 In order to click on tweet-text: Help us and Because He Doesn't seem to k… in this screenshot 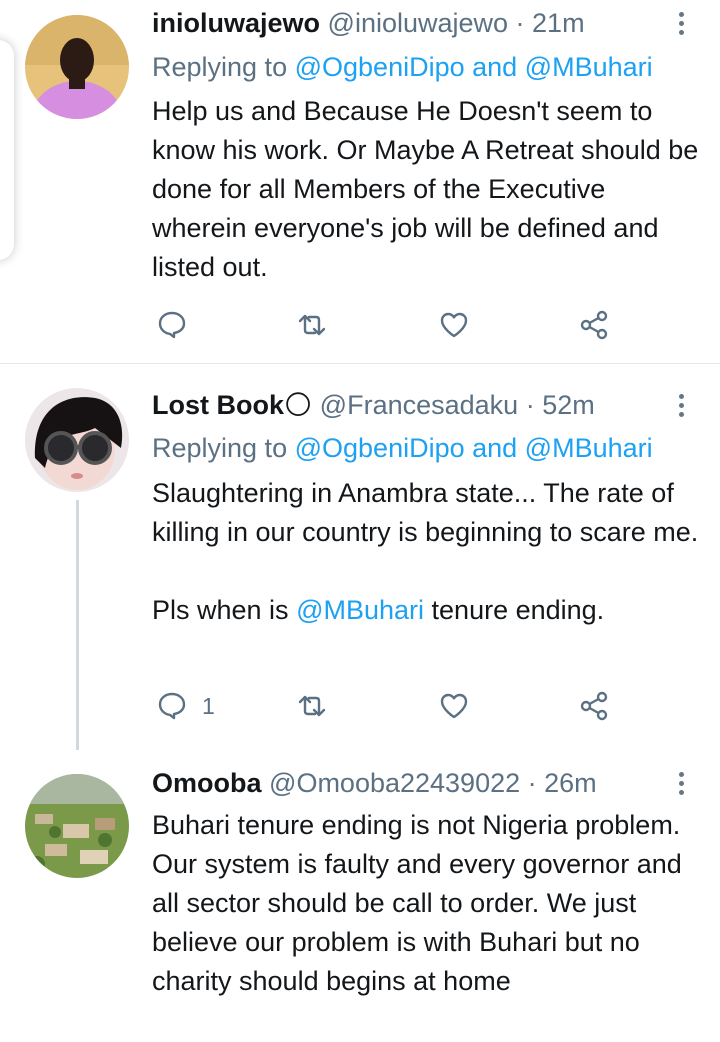, I will do `click(425, 189)`.